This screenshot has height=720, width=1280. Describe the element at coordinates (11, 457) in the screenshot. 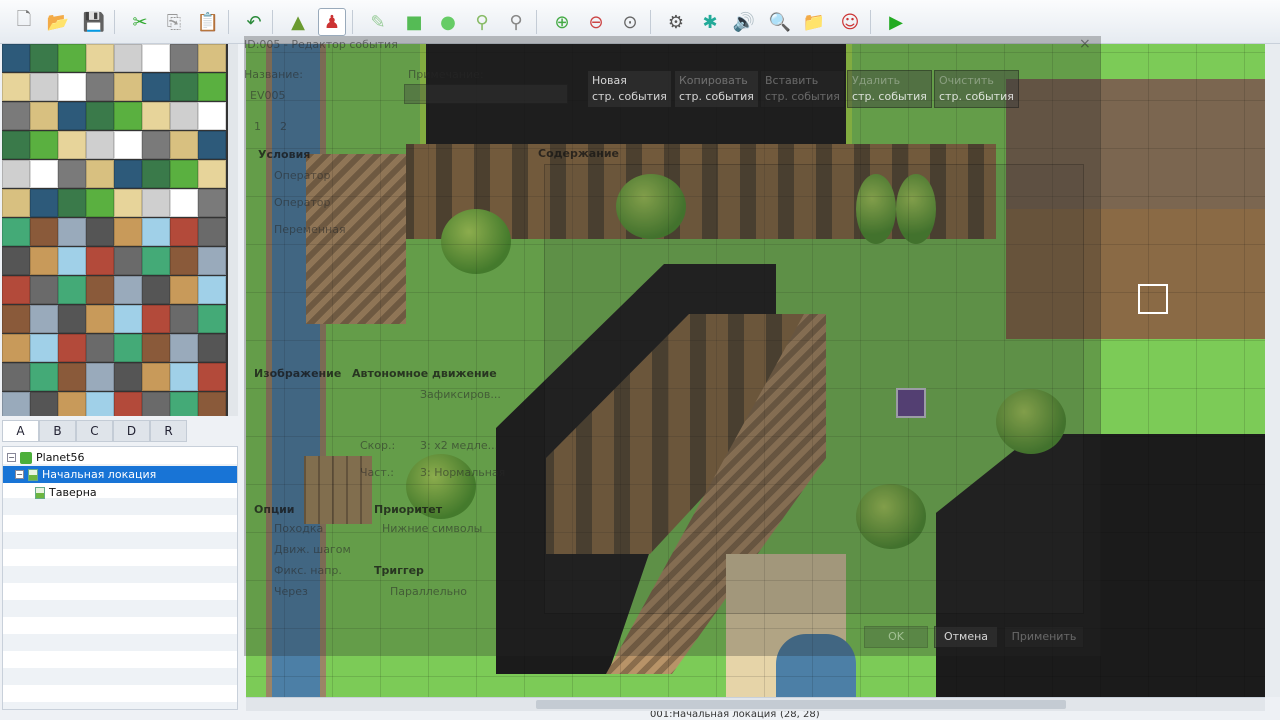

I see `collapse-icon: −` at that location.